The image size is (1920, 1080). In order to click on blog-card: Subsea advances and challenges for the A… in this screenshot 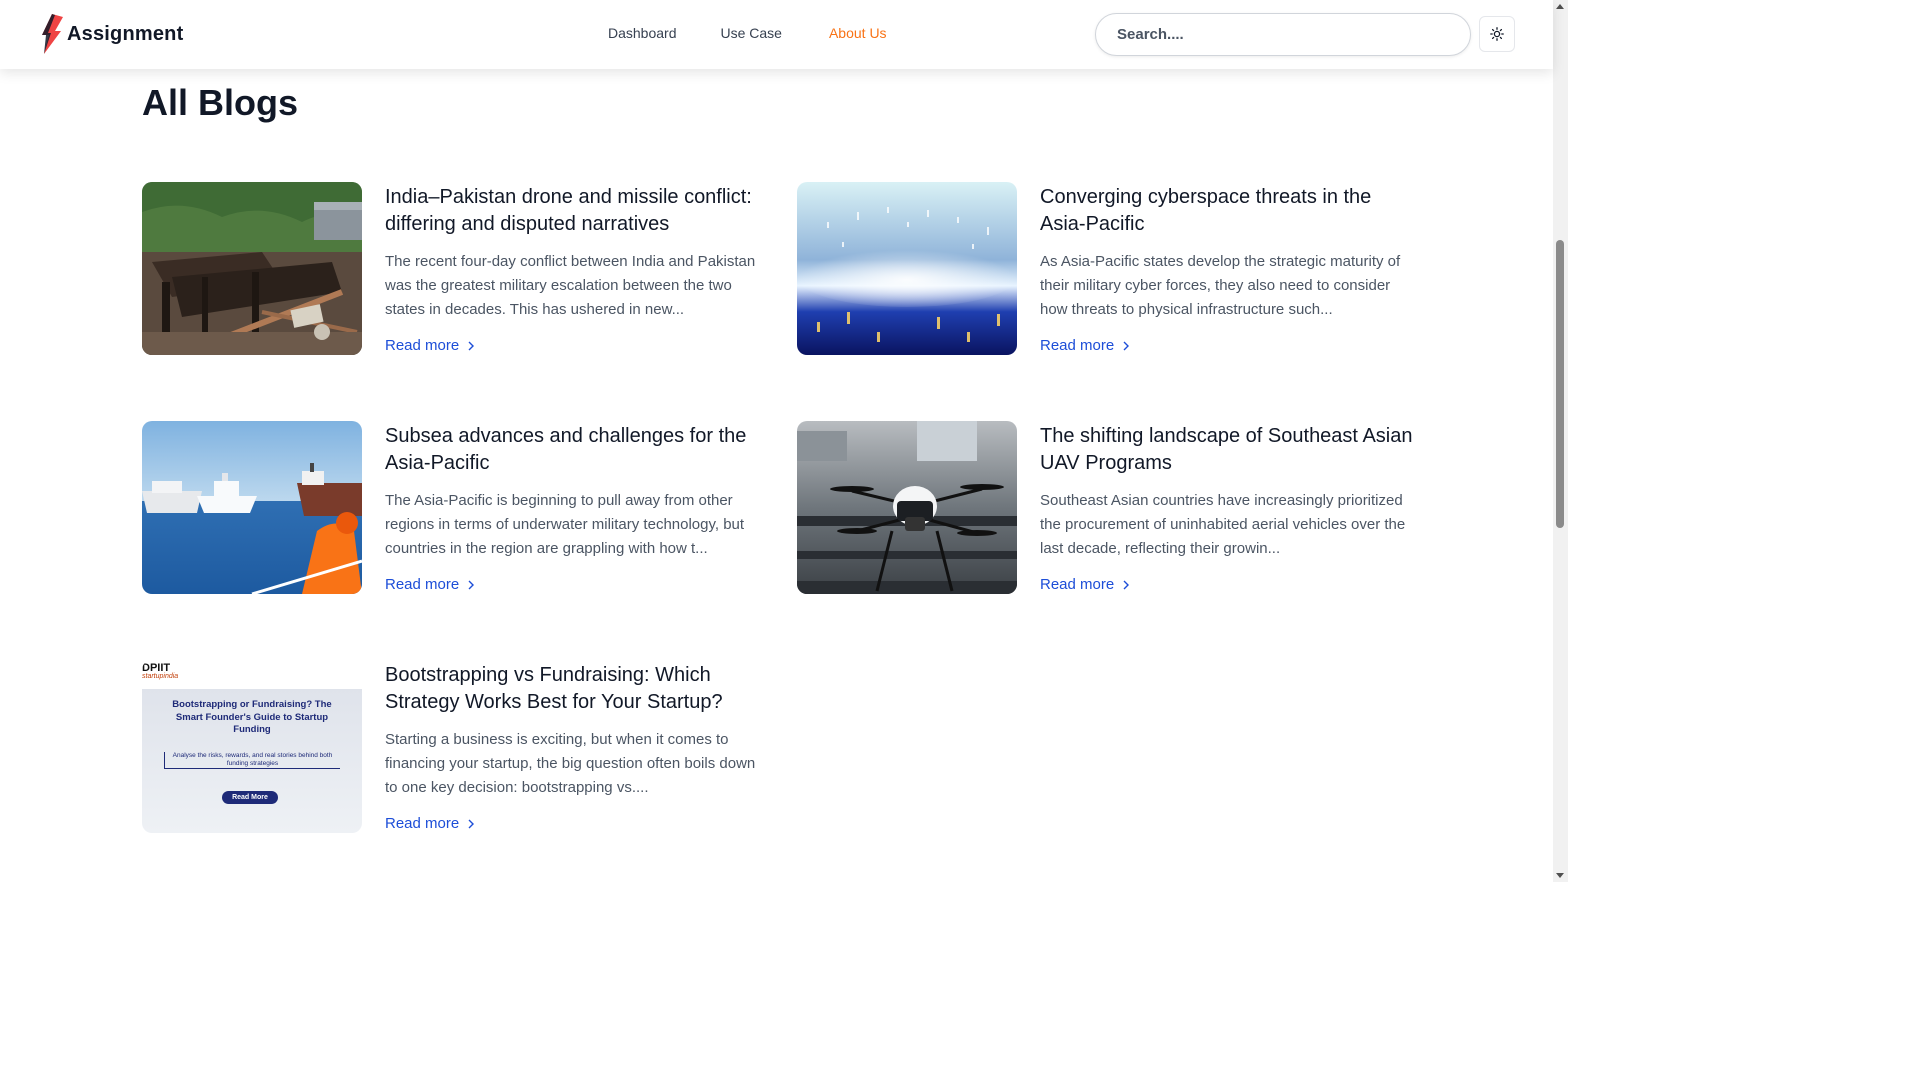, I will do `click(452, 507)`.